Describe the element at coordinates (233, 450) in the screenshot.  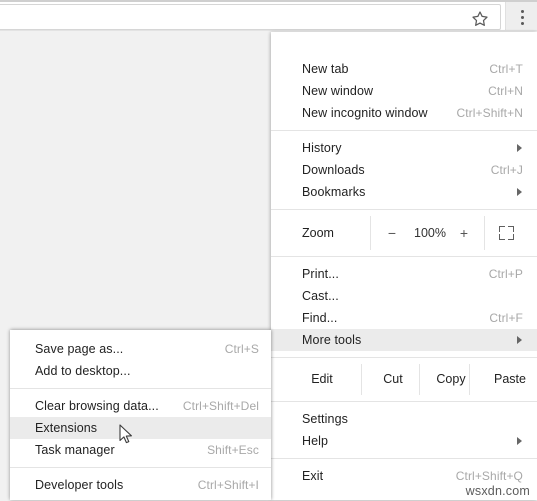
I see `menu-item-shortcut: Shift+Esc` at that location.